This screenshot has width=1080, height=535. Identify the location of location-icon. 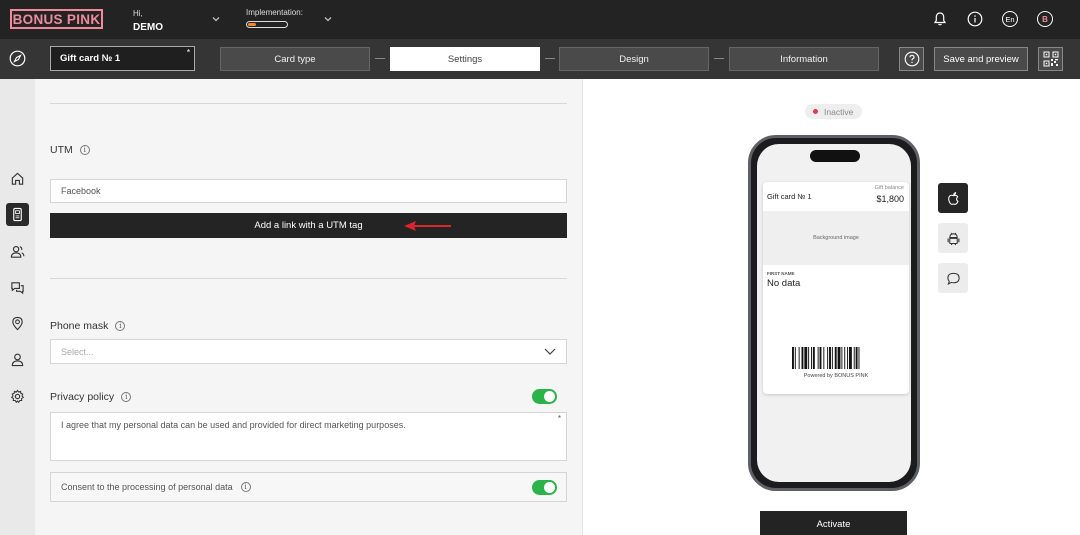
(17, 323).